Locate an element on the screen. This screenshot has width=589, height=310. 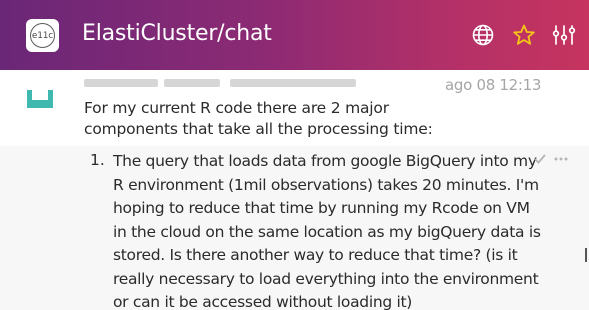
user-avatar is located at coordinates (40, 99).